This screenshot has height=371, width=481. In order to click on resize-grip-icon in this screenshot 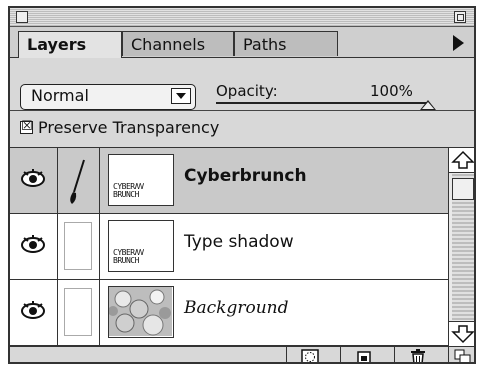, I will do `click(462, 355)`.